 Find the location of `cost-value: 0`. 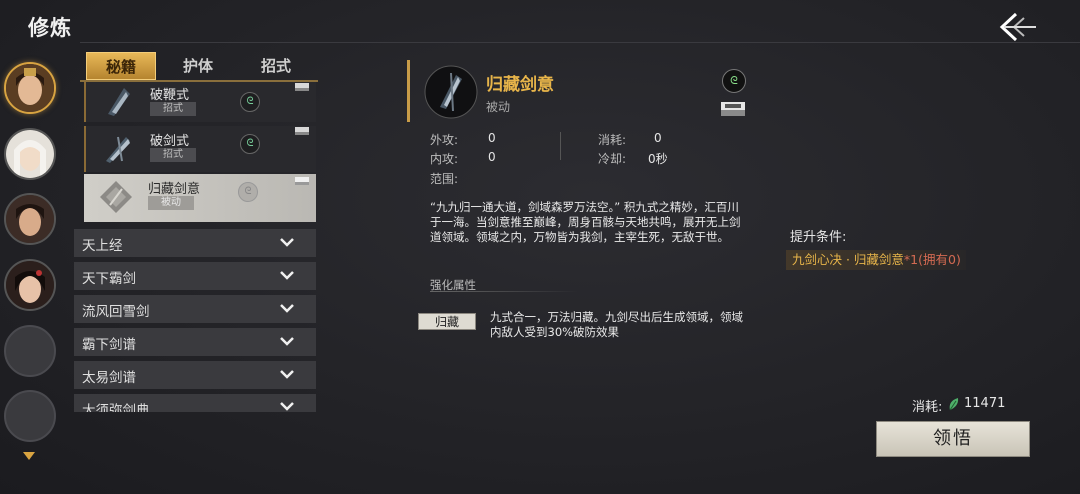

cost-value: 0 is located at coordinates (658, 138).